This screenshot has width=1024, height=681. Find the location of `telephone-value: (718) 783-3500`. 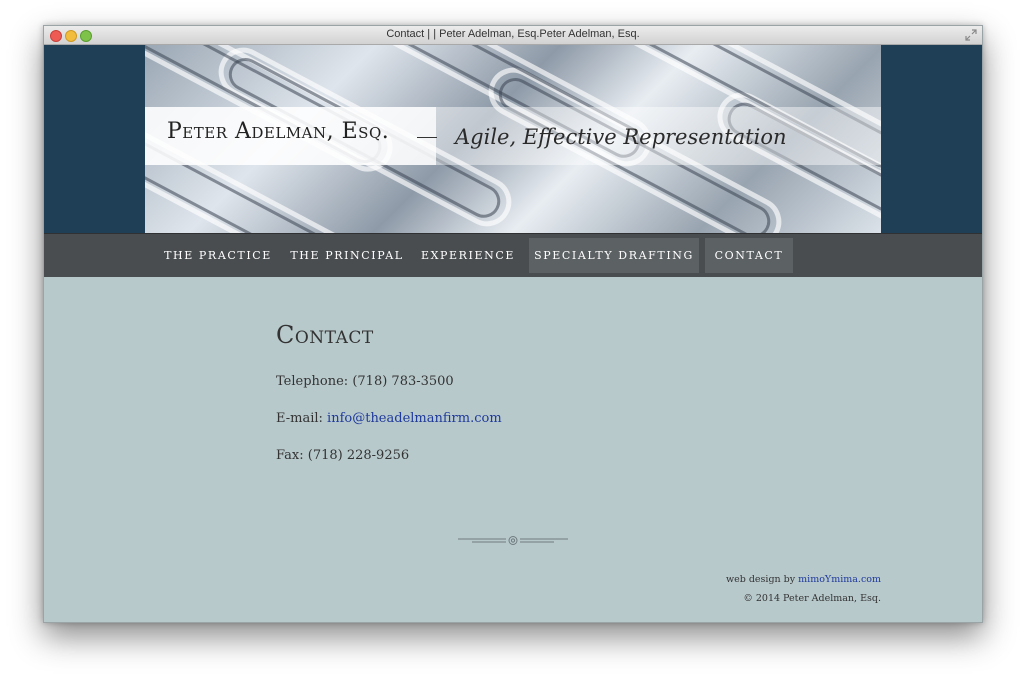

telephone-value: (718) 783-3500 is located at coordinates (403, 381).